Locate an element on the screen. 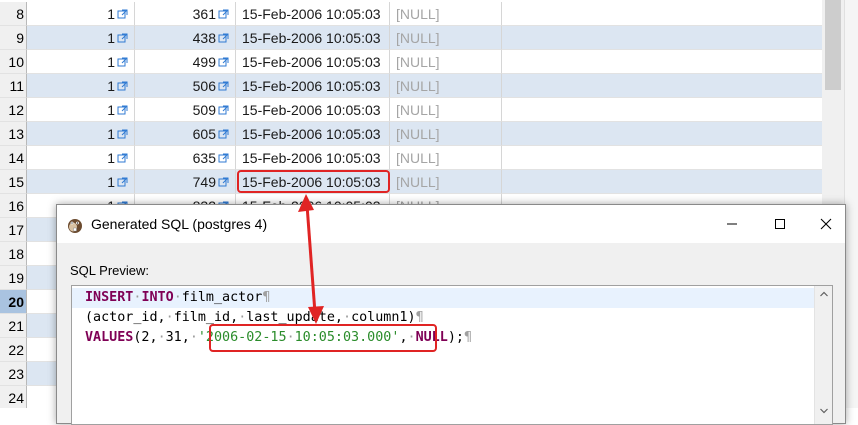 The width and height of the screenshot is (858, 425). table-row: 14 1 635 15-Feb-2006 10:05:03 [NULL] is located at coordinates (411, 158).